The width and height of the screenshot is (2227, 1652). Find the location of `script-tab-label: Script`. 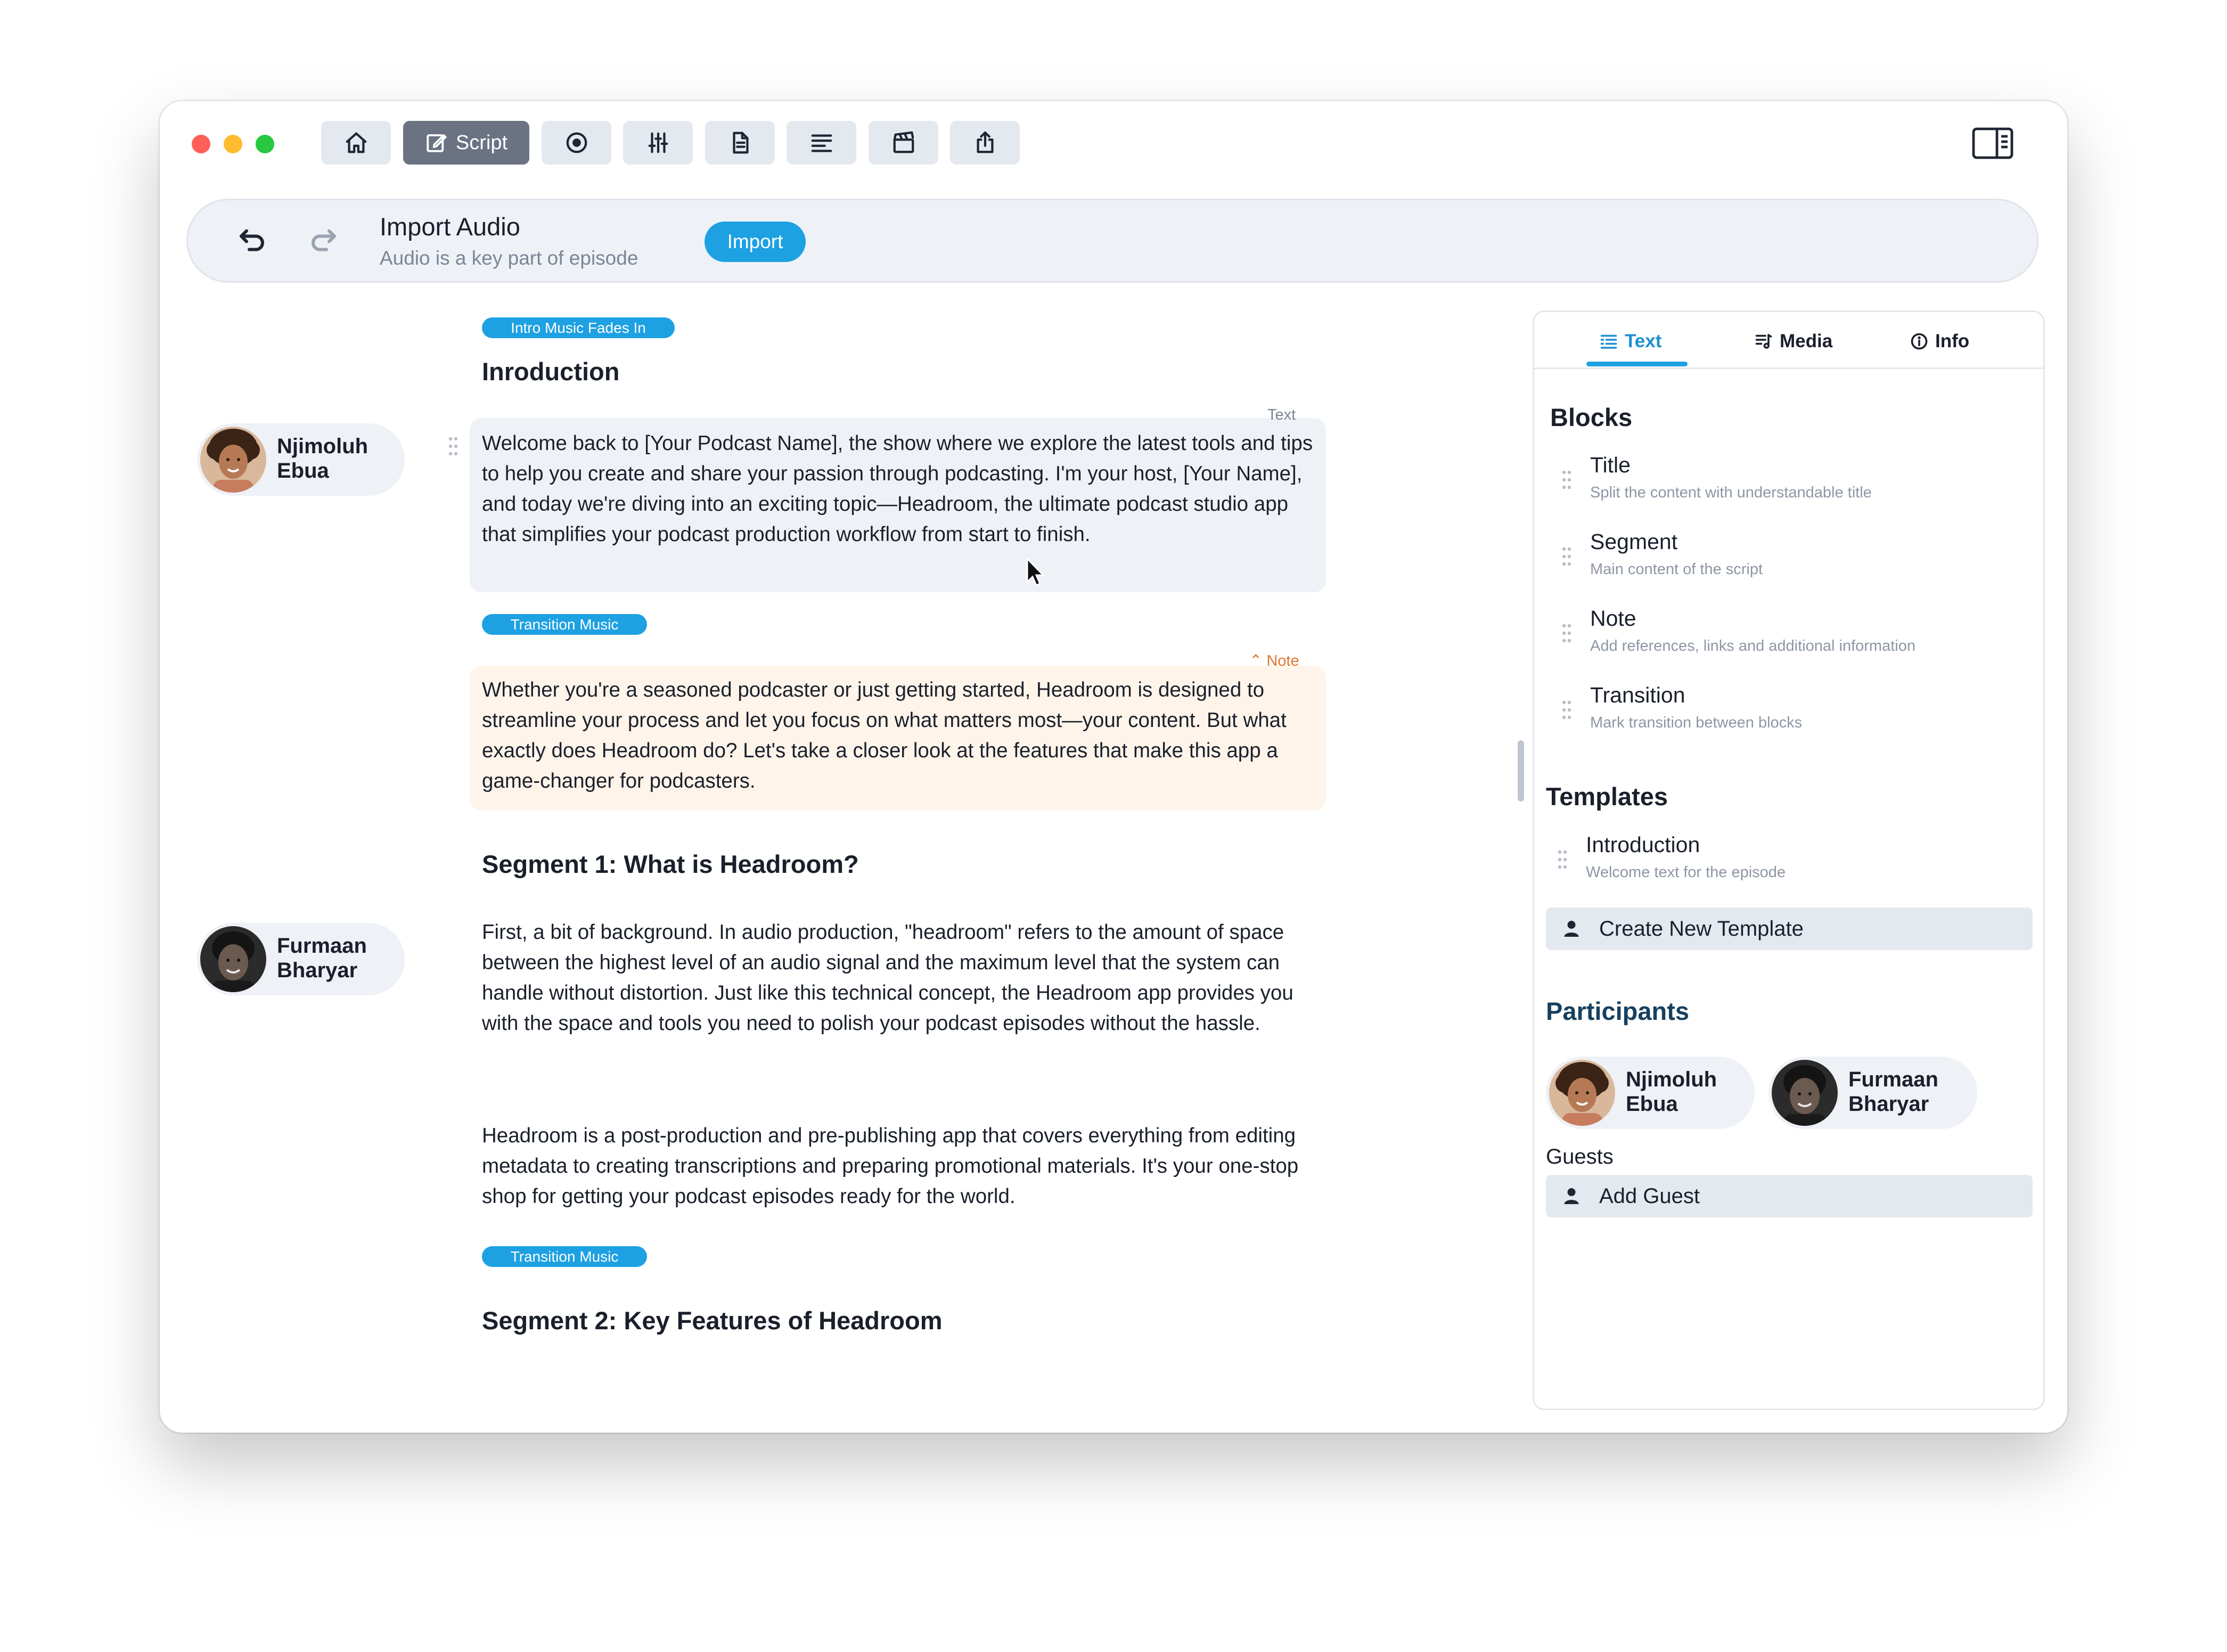

script-tab-label: Script is located at coordinates (481, 142).